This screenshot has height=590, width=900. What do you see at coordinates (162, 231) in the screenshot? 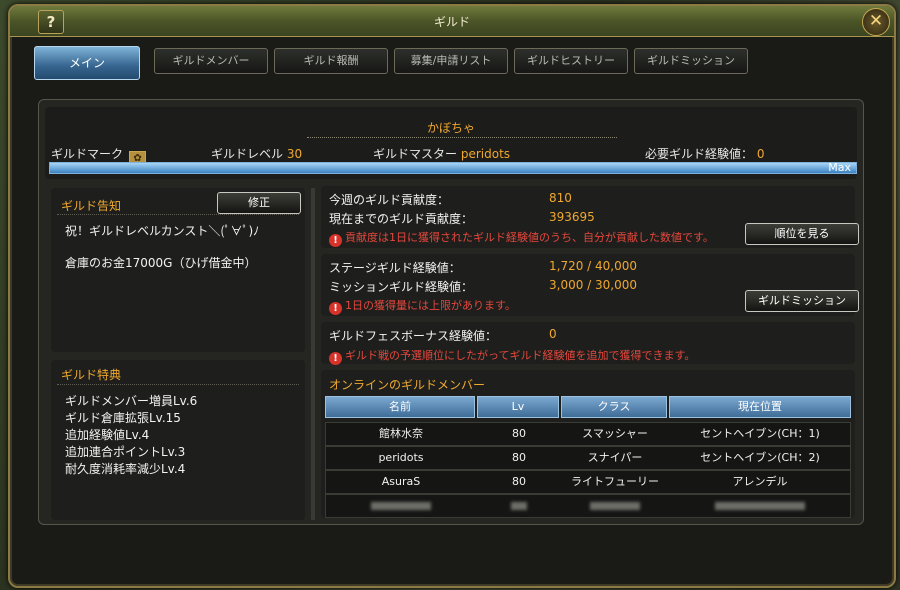
I see `notice-line: 祝！ギルドレベルカンスト＼(ﾟ∀ﾟ)ﾉ` at bounding box center [162, 231].